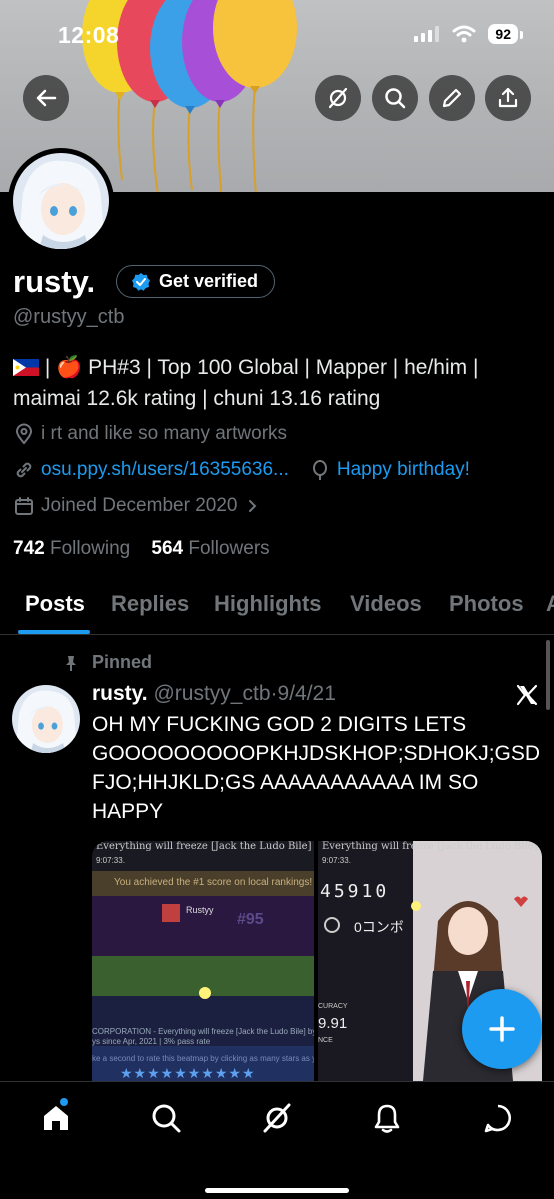 The image size is (554, 1199). I want to click on nav-home, so click(56, 1118).